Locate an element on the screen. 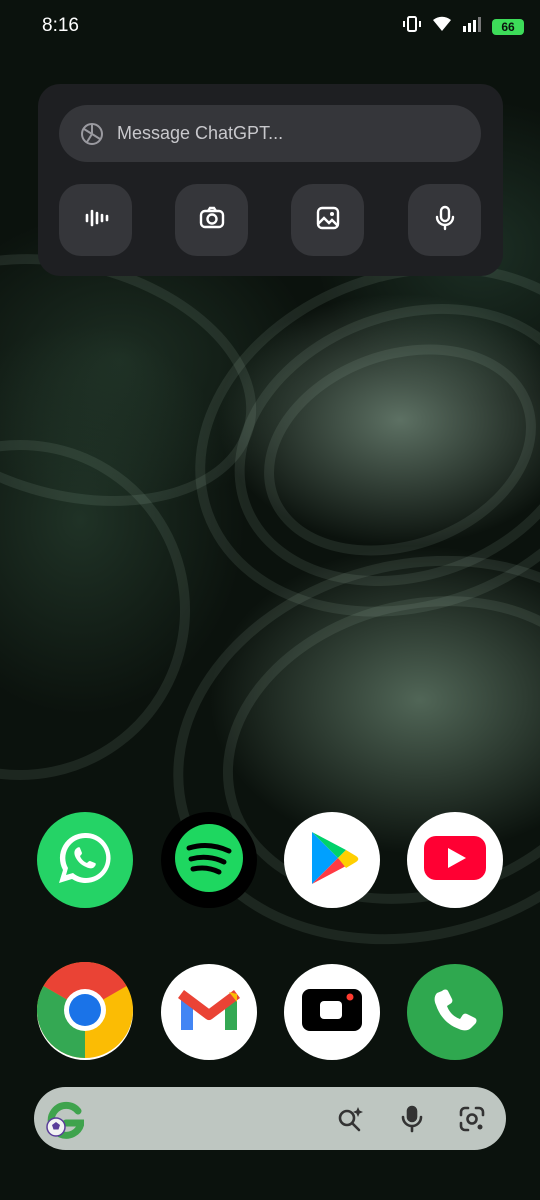 The height and width of the screenshot is (1200, 540). google-play-icon is located at coordinates (332, 860).